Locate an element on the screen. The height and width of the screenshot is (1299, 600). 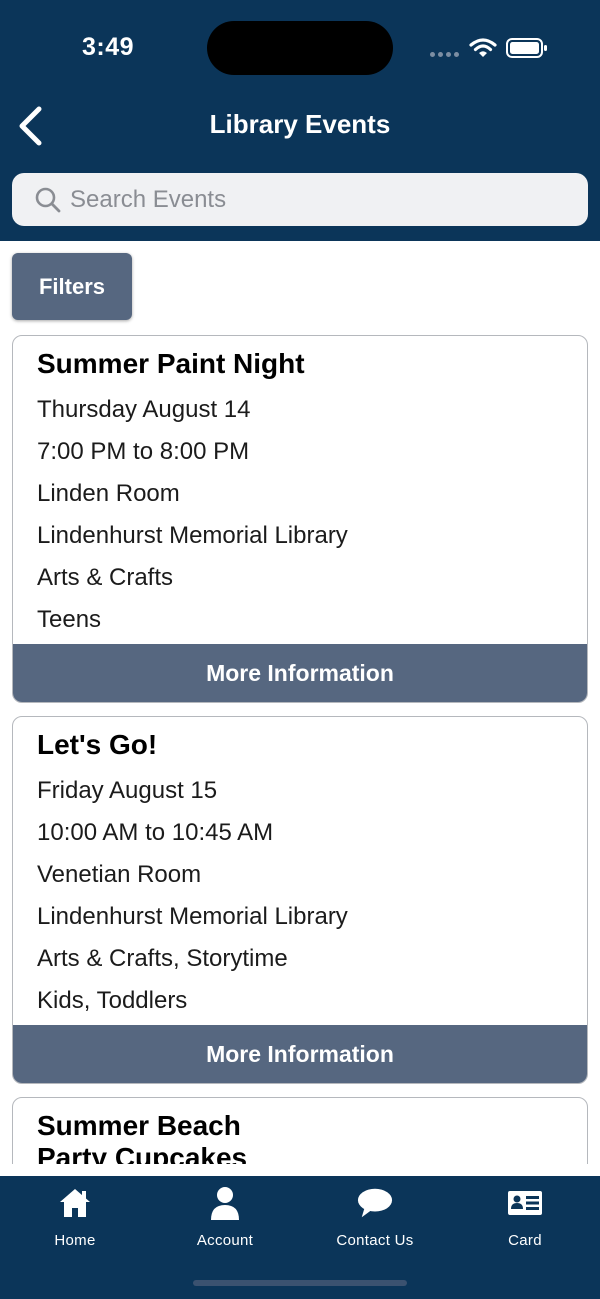
event-audience: Teens is located at coordinates (69, 619).